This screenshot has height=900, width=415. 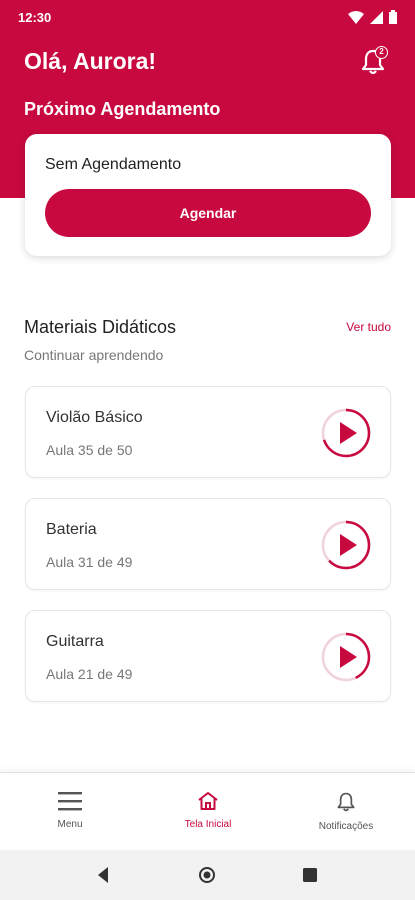 What do you see at coordinates (89, 562) in the screenshot?
I see `course-lesson: Aula 31 de 49` at bounding box center [89, 562].